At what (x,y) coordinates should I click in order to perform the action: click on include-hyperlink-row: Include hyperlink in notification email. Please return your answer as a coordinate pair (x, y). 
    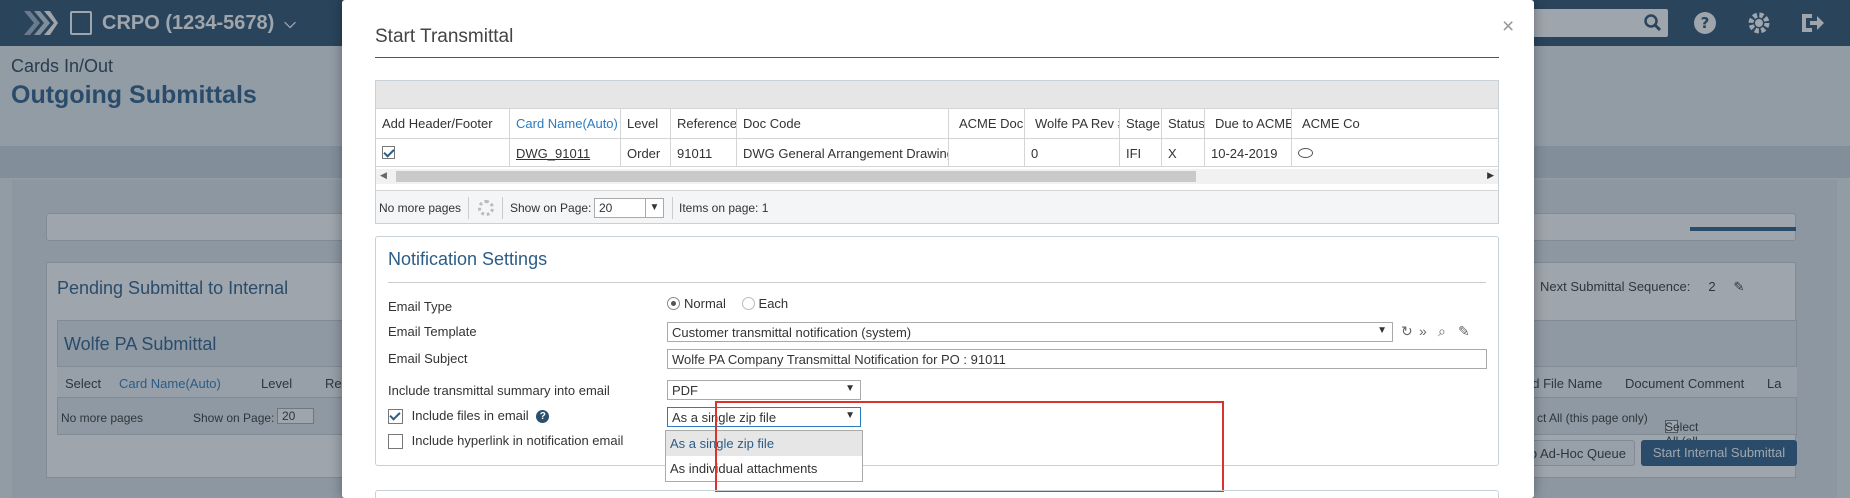
    Looking at the image, I should click on (506, 441).